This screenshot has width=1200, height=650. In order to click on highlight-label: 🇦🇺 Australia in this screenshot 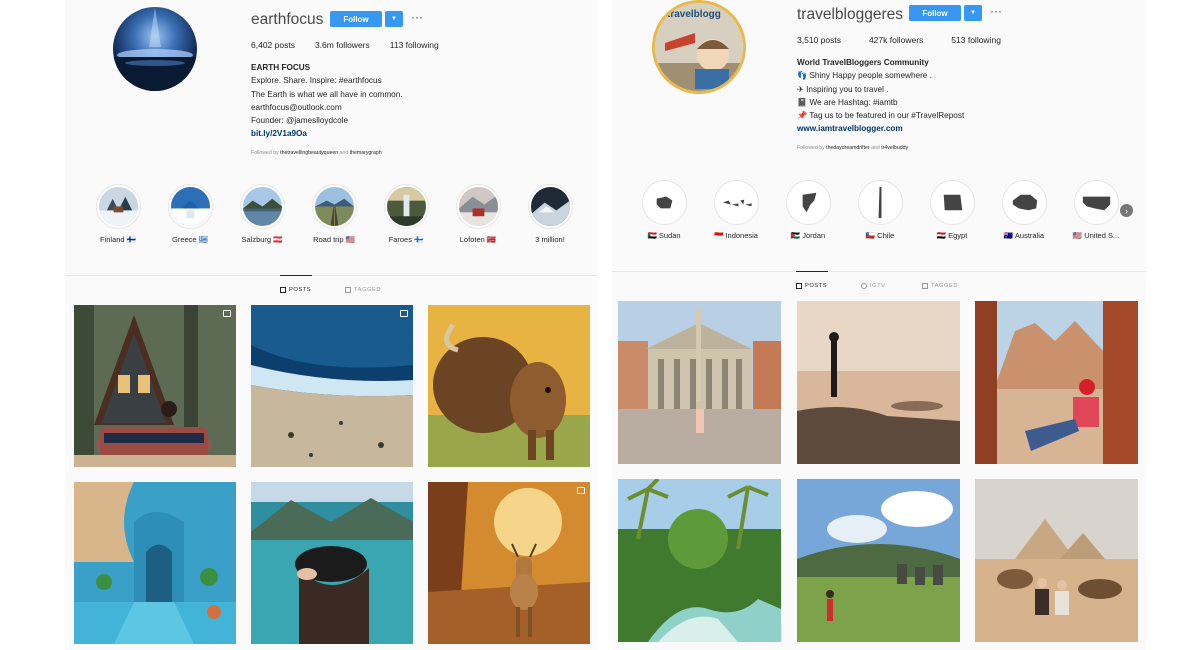, I will do `click(1024, 235)`.